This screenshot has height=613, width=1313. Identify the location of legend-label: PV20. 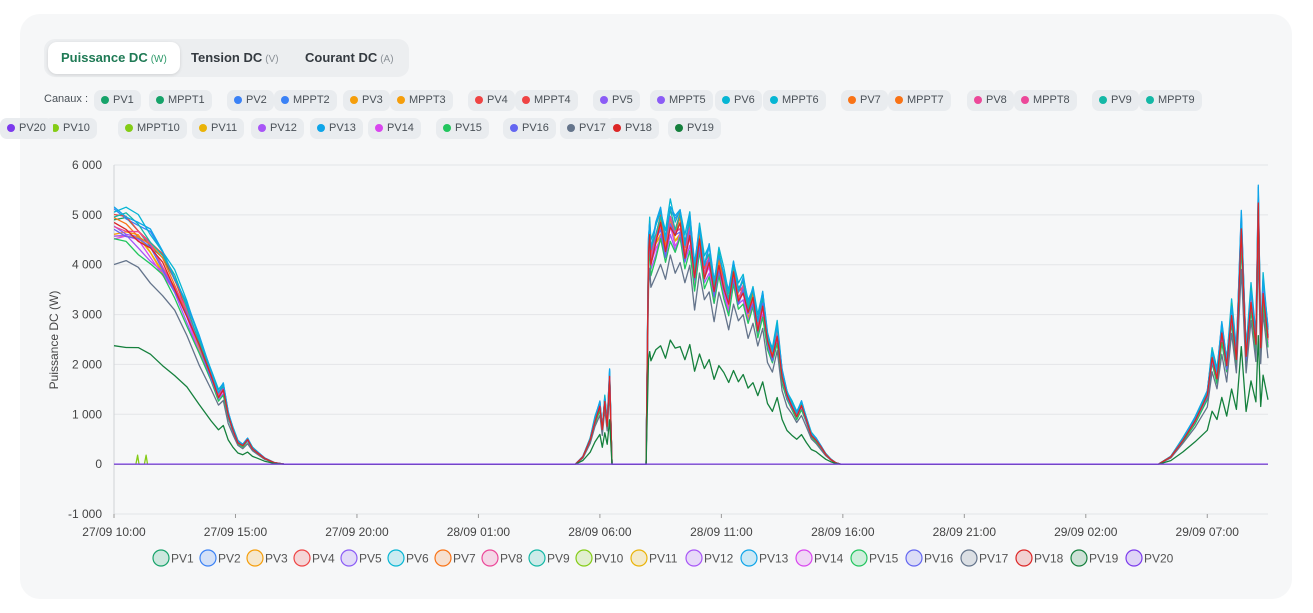
(1159, 559).